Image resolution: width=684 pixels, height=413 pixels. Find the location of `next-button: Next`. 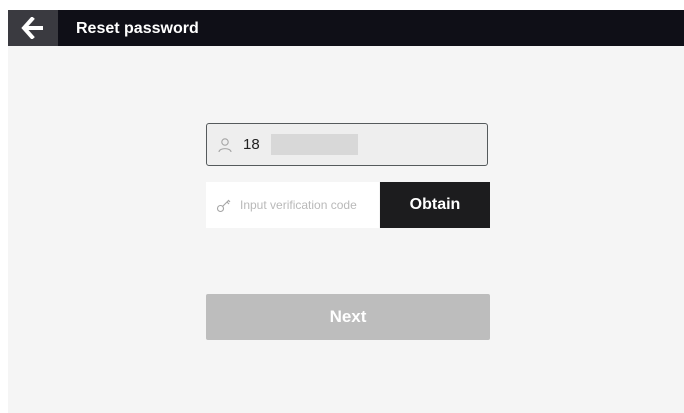

next-button: Next is located at coordinates (348, 317).